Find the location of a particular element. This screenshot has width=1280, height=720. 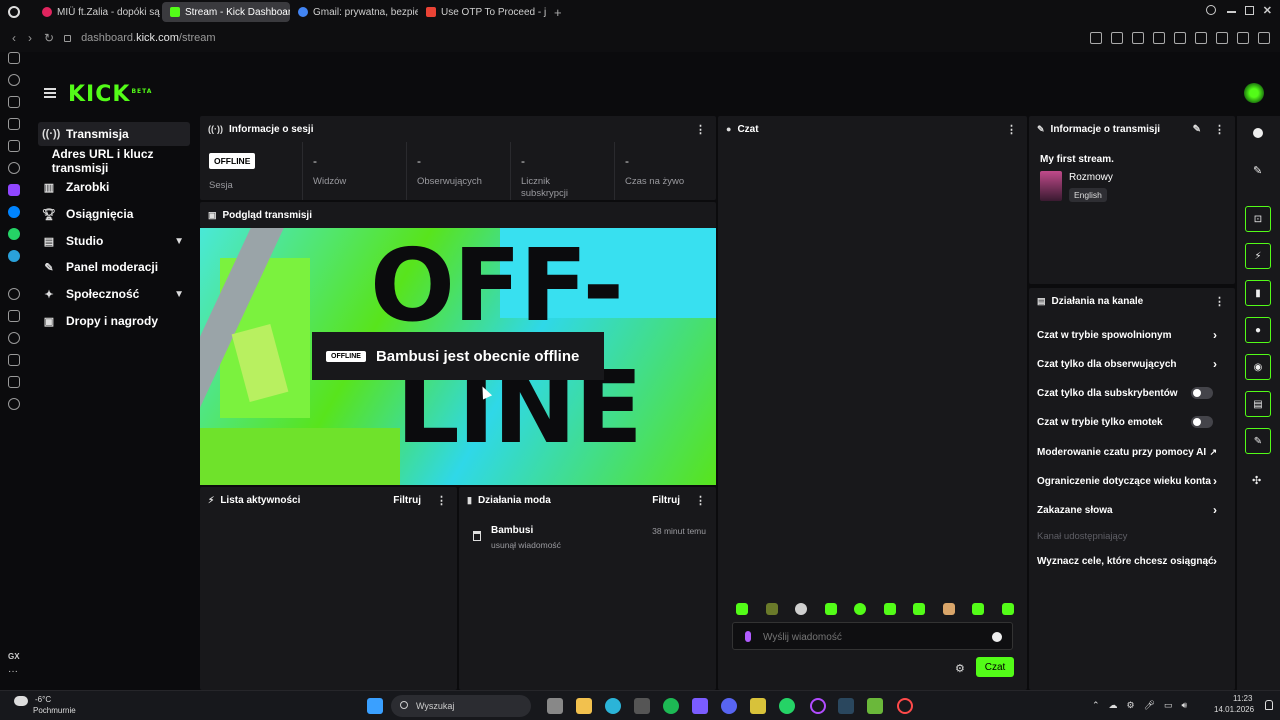

steam-icon is located at coordinates (846, 706).